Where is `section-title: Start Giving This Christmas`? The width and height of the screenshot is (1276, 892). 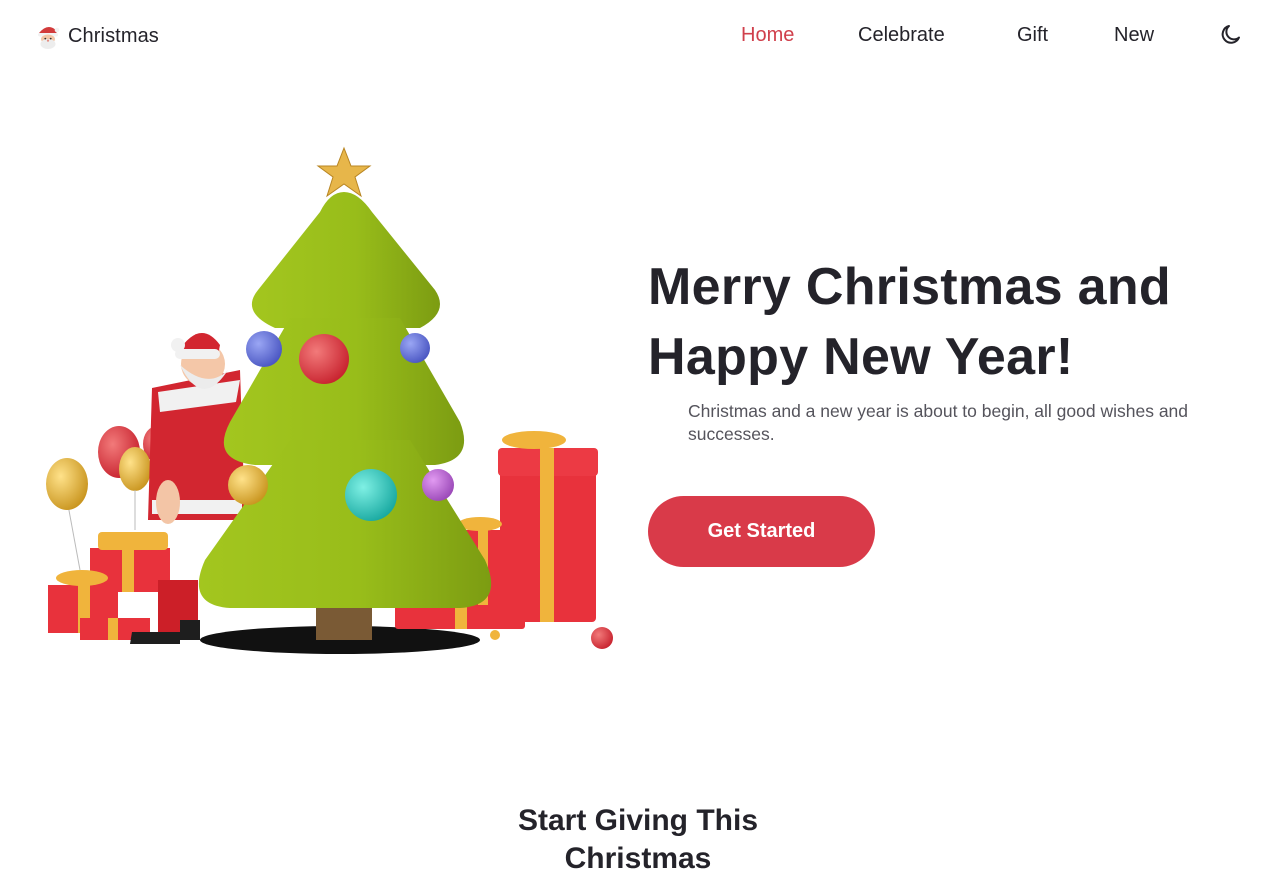 section-title: Start Giving This Christmas is located at coordinates (638, 840).